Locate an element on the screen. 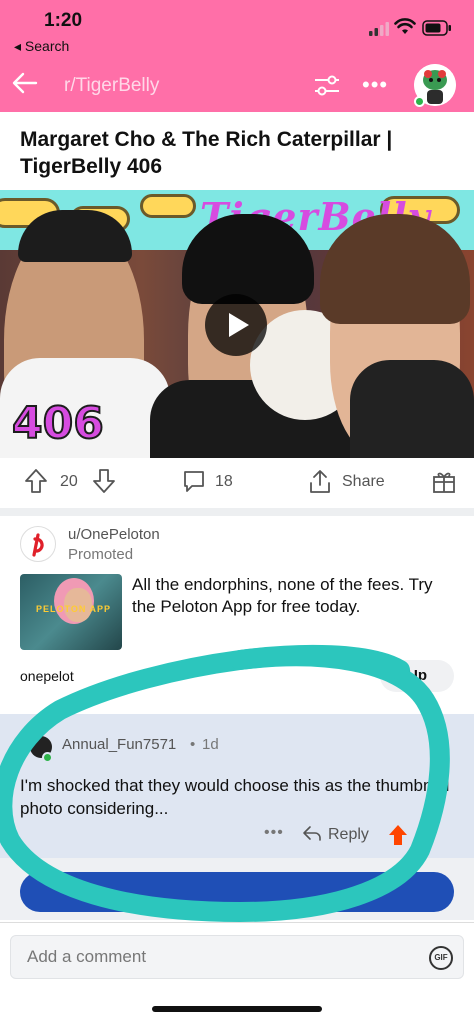  ad-domain-link: onepelot is located at coordinates (47, 676).